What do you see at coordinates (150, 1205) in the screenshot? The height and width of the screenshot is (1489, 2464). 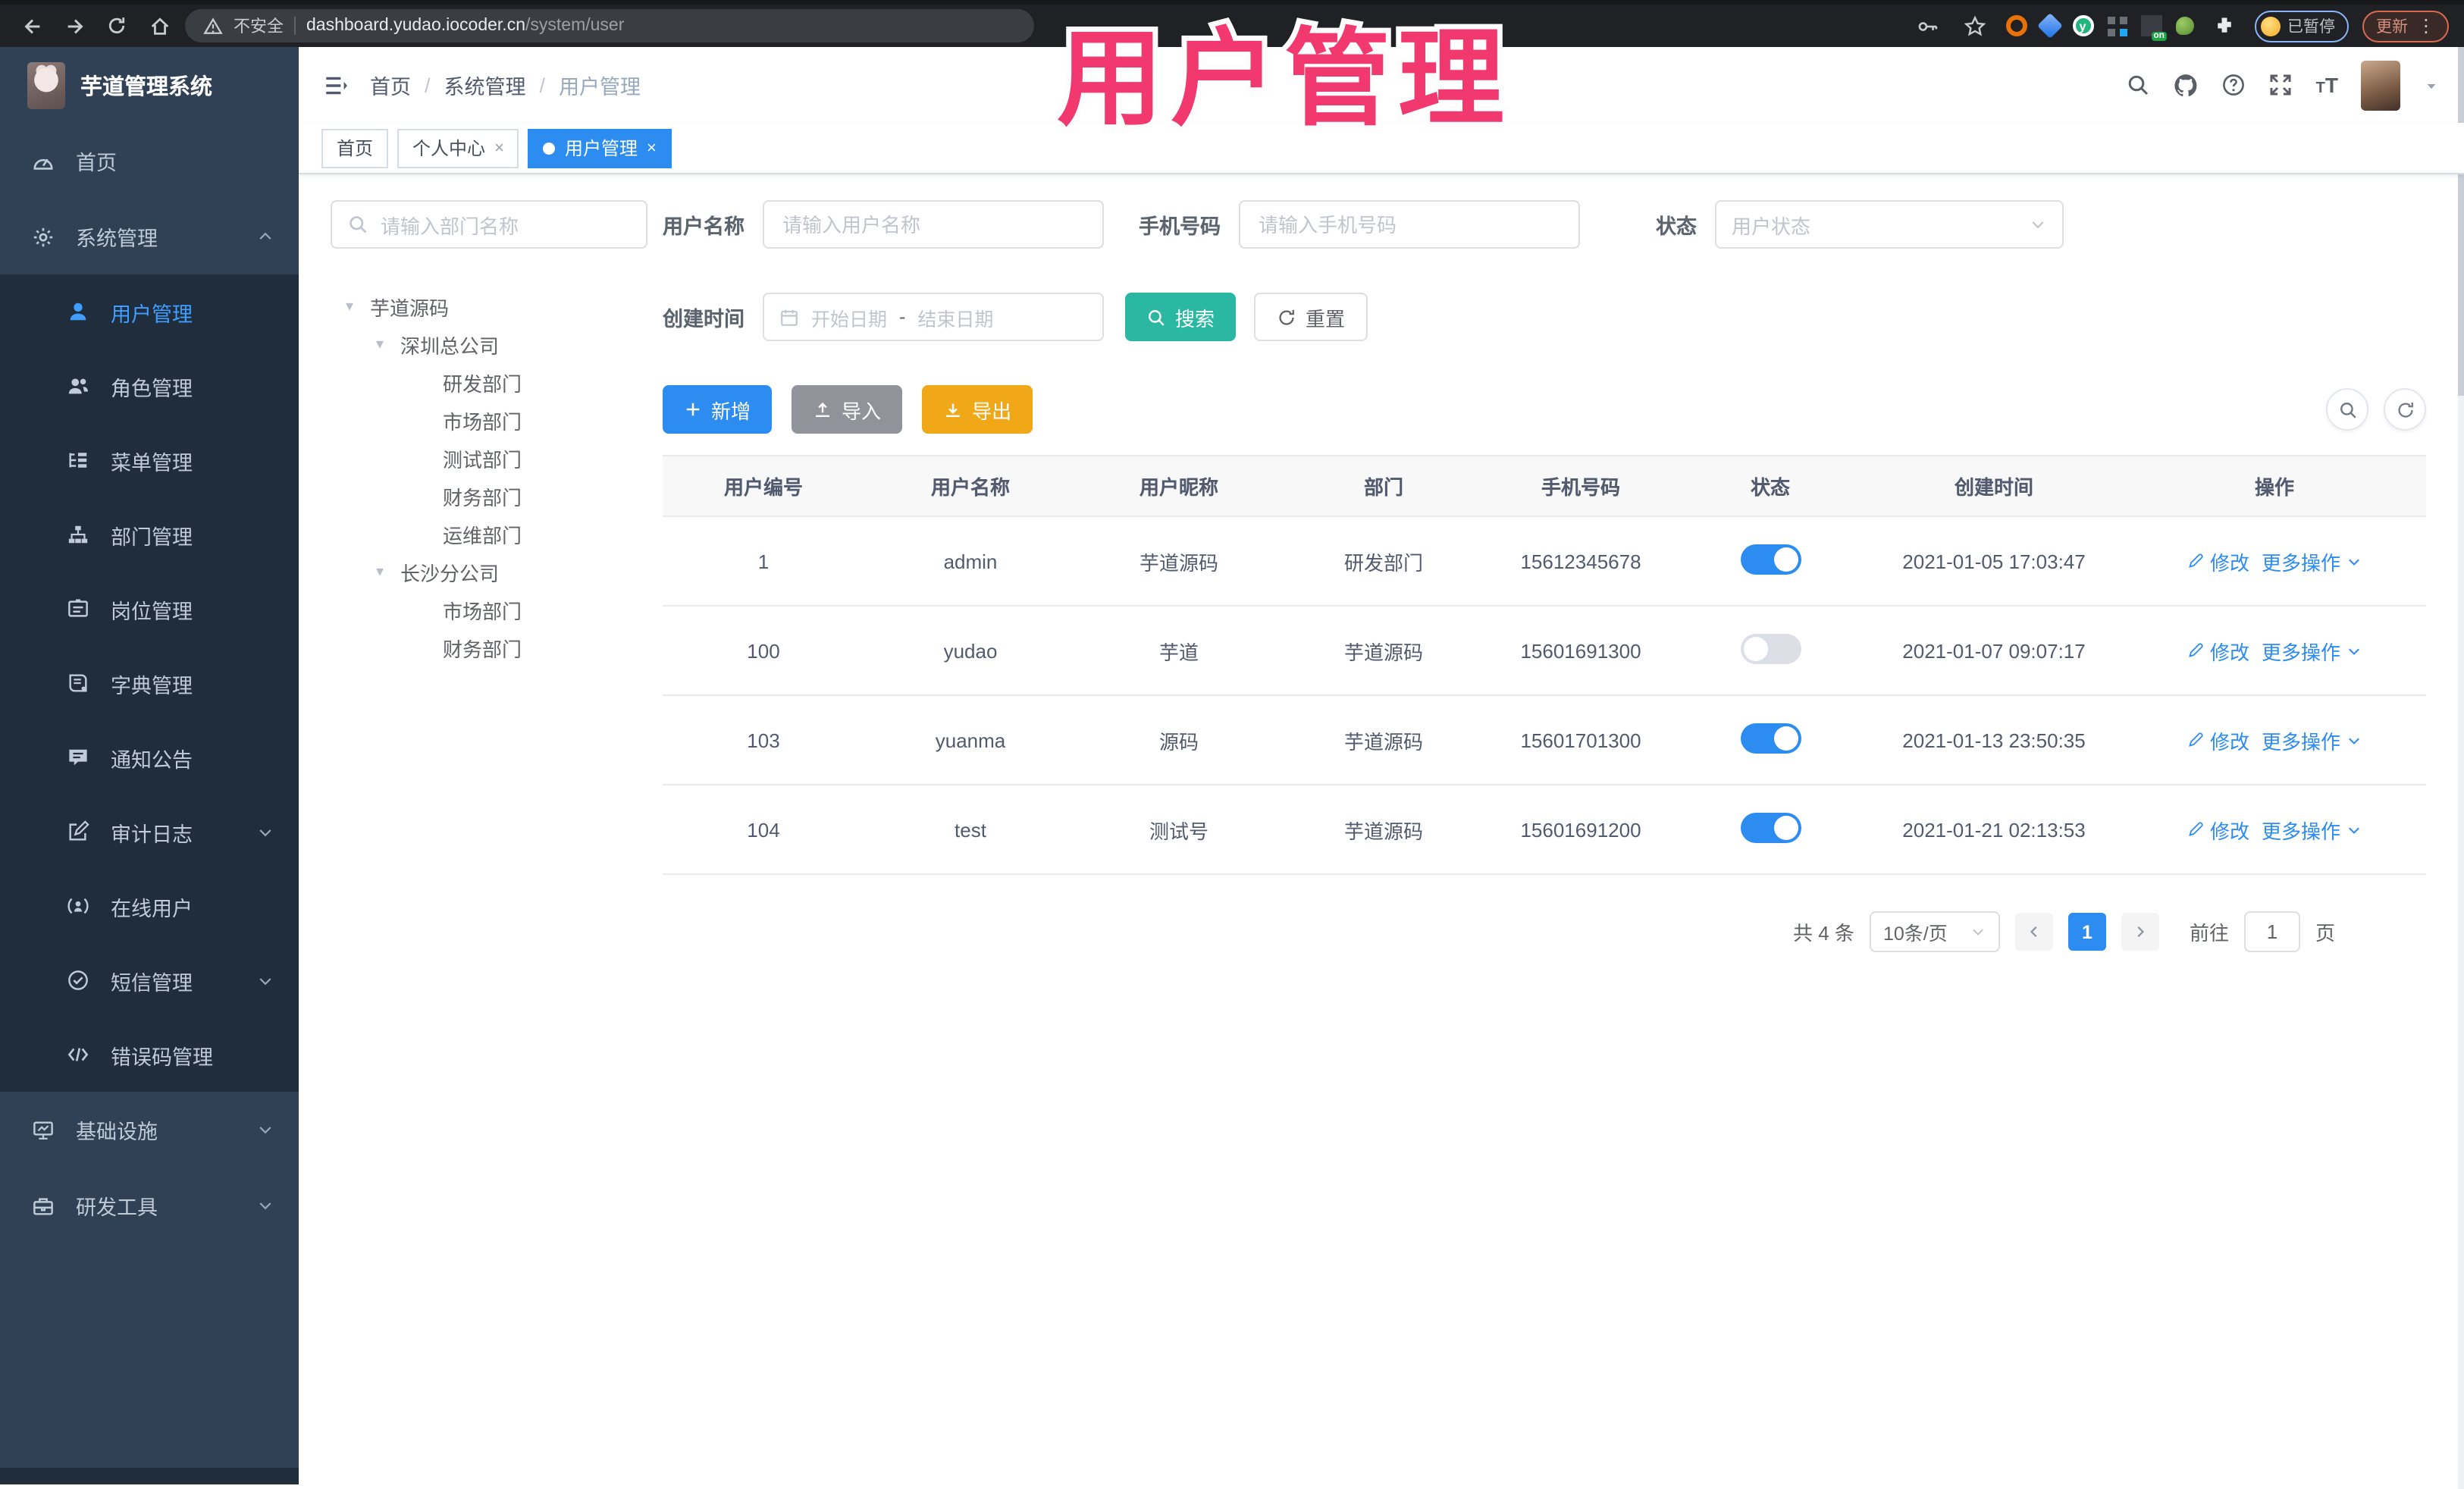 I see `sidebar-group-dev-tools: 研发工具` at bounding box center [150, 1205].